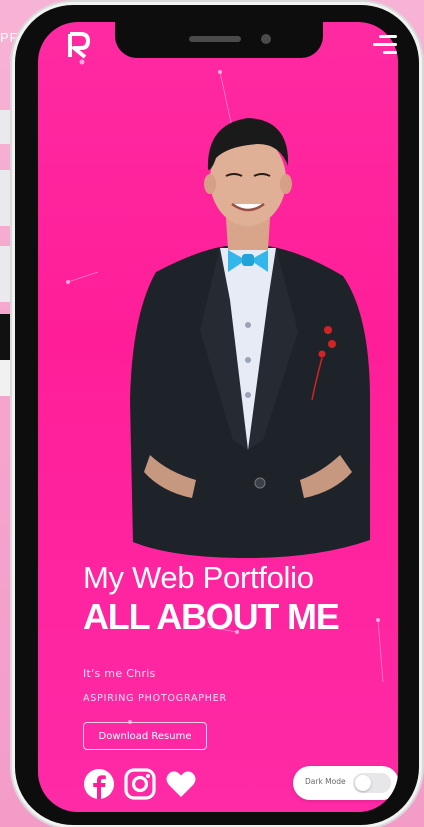 The height and width of the screenshot is (827, 424). I want to click on hero-title-line1: My Web Portfolio, so click(198, 577).